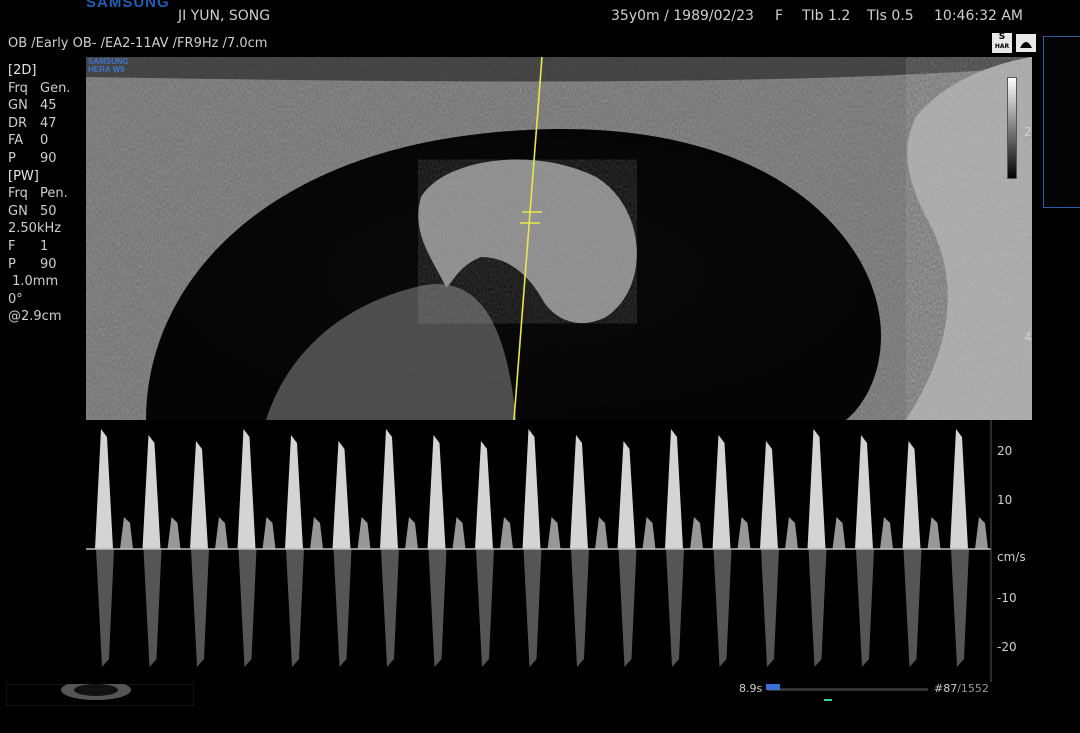 The height and width of the screenshot is (733, 1080). I want to click on cine-frame-current: #87, so click(946, 688).